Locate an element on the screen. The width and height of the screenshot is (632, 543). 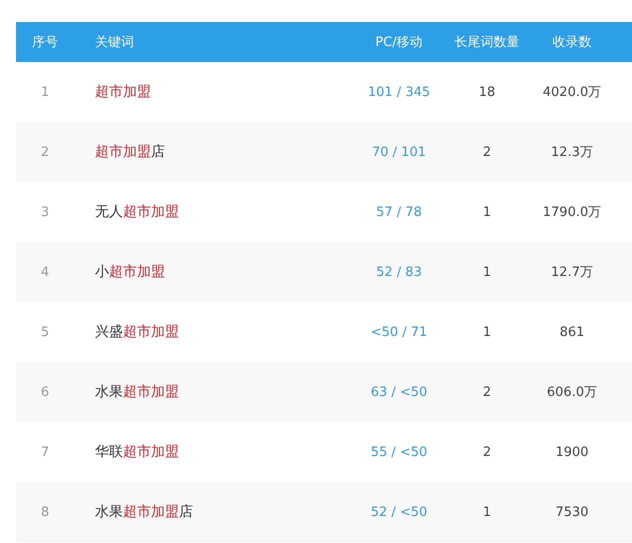
column-header: 收录数 is located at coordinates (572, 42).